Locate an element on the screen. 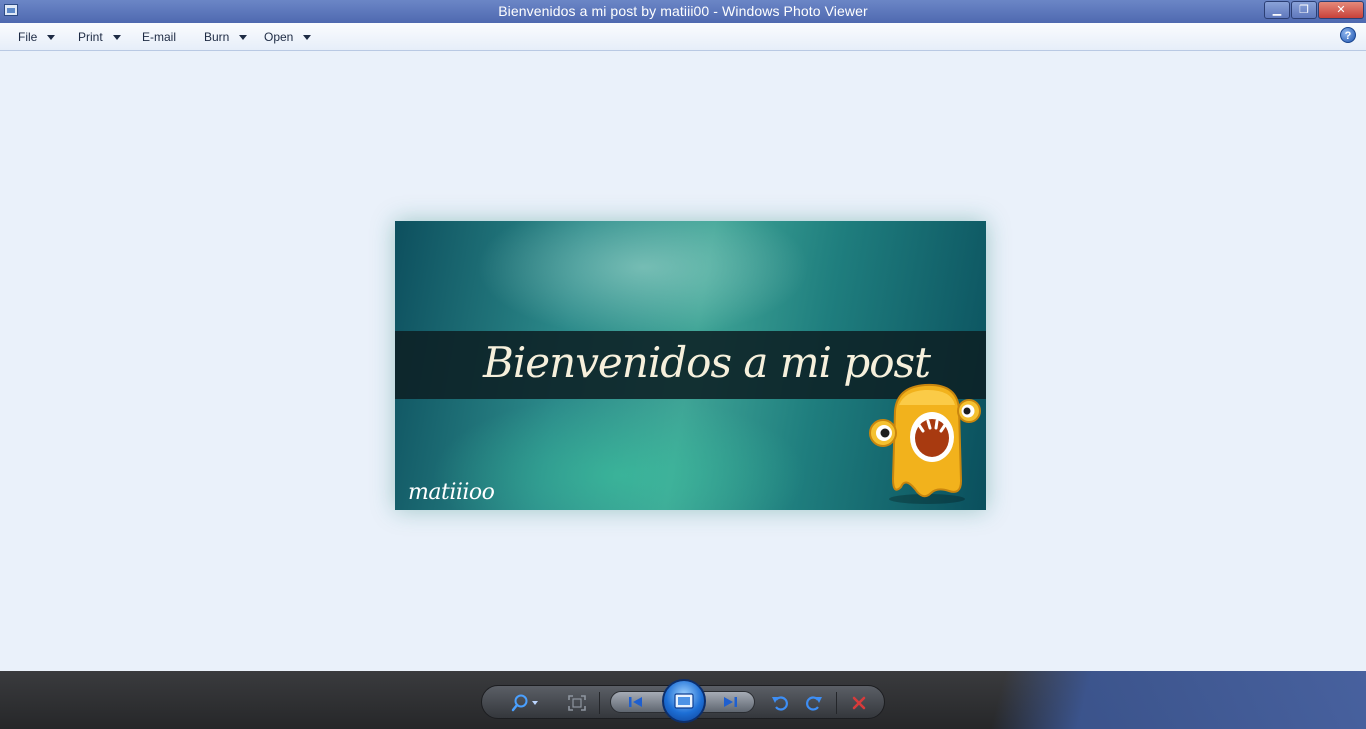 The width and height of the screenshot is (1366, 729). previous-button is located at coordinates (636, 702).